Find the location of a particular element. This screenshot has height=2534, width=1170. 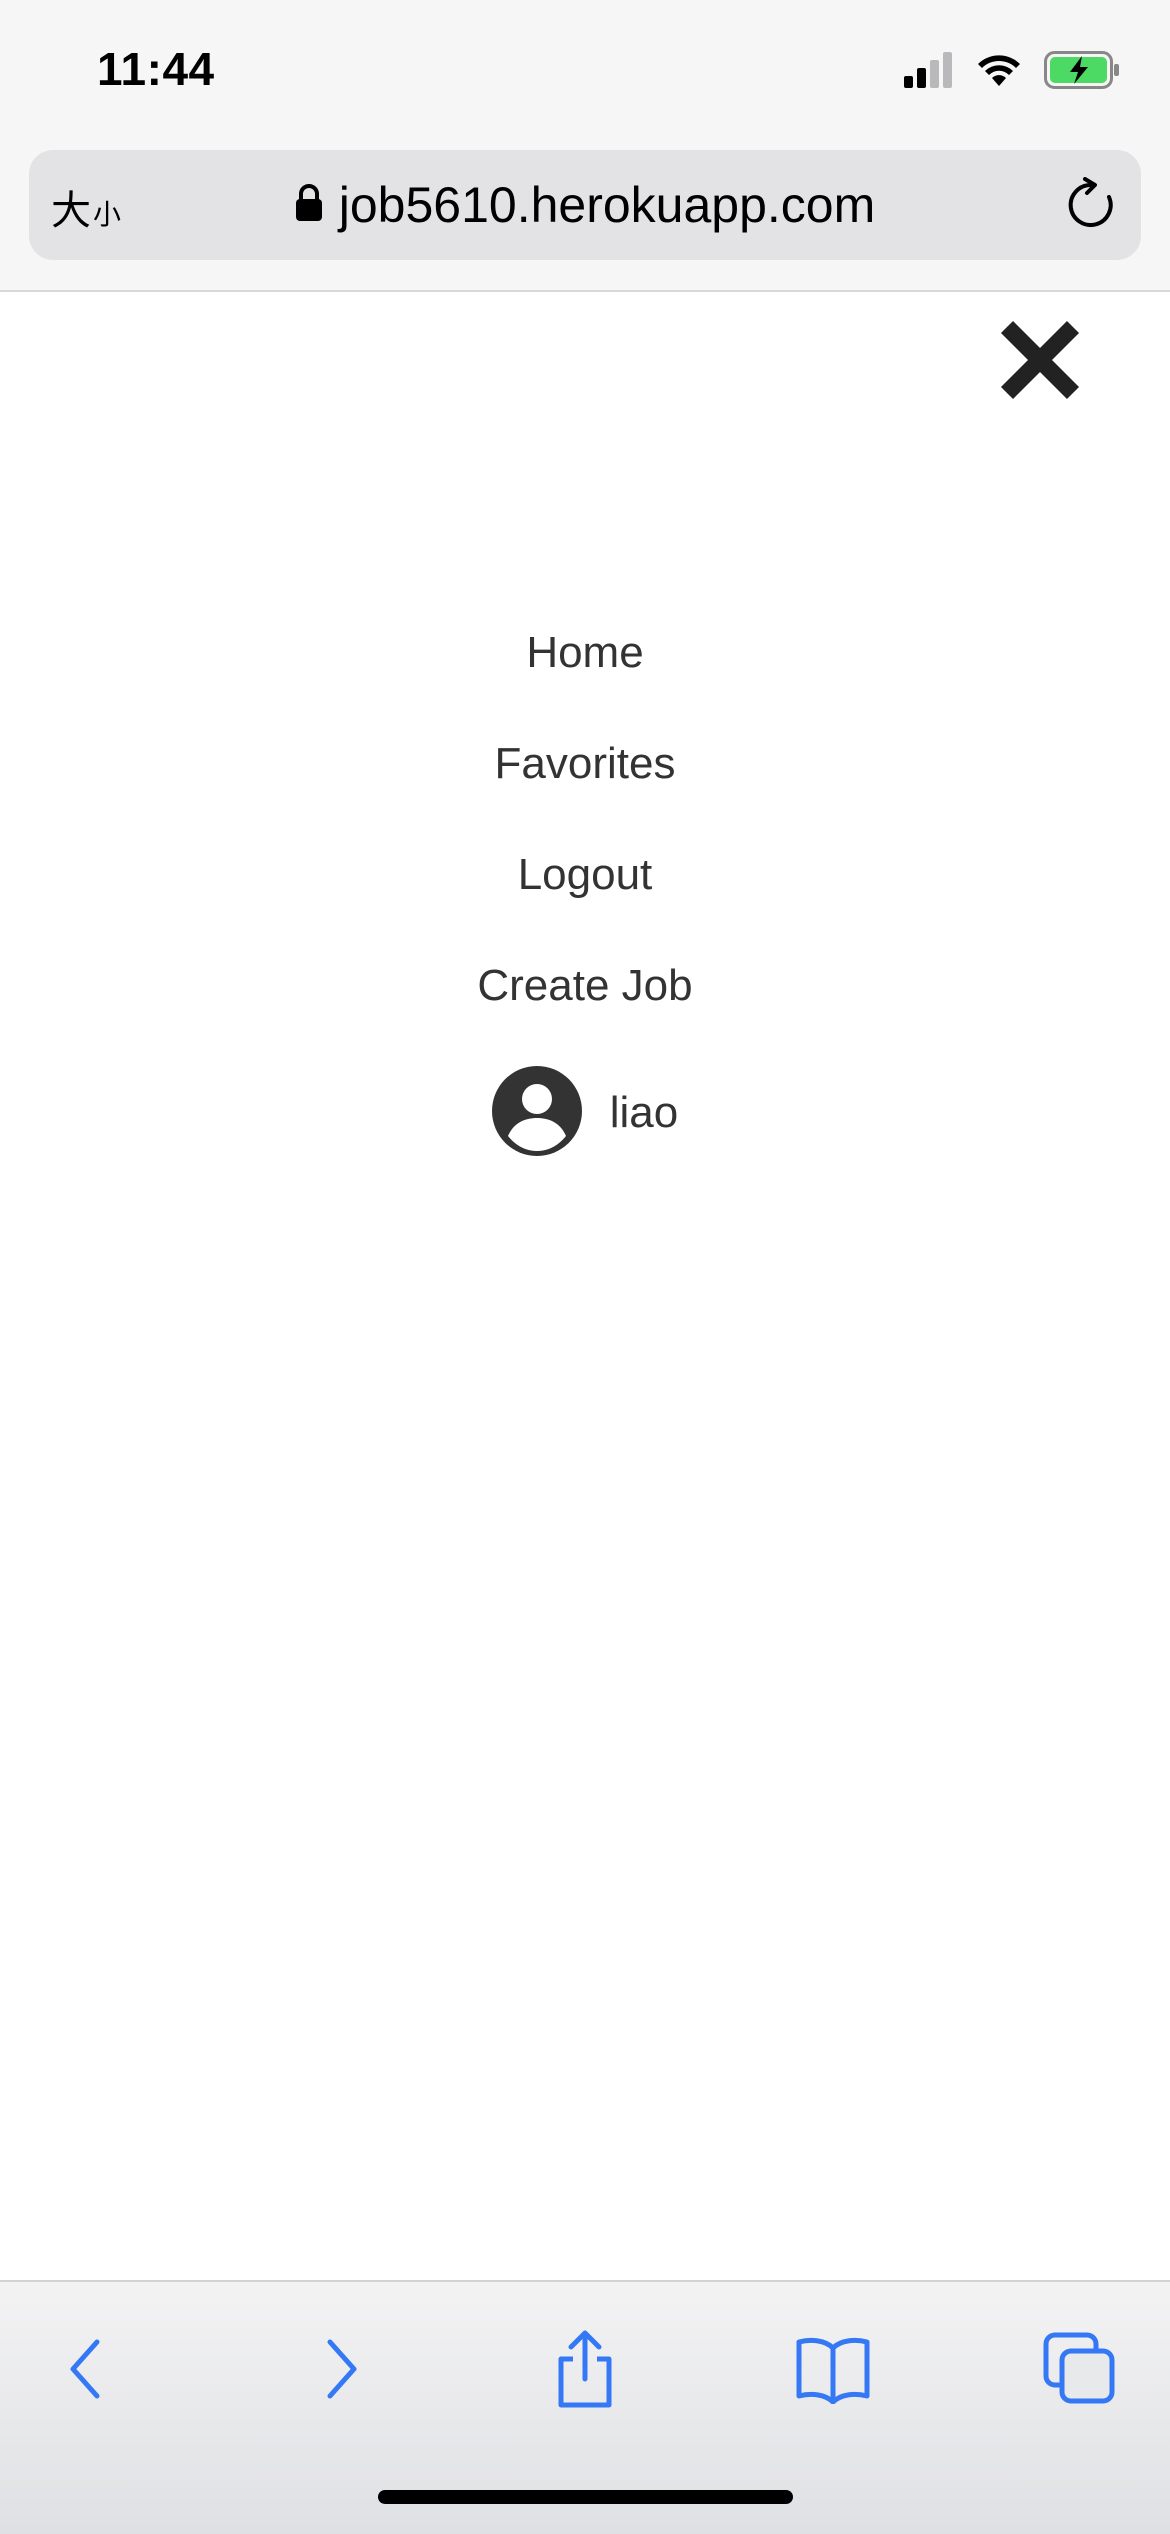

home-indicator is located at coordinates (585, 2497).